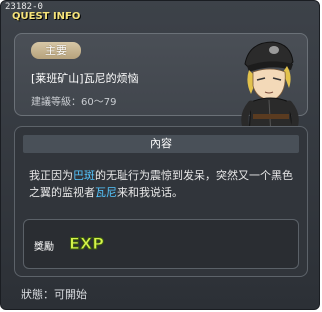  I want to click on npc-name-highlight: 瓦尼, so click(106, 192).